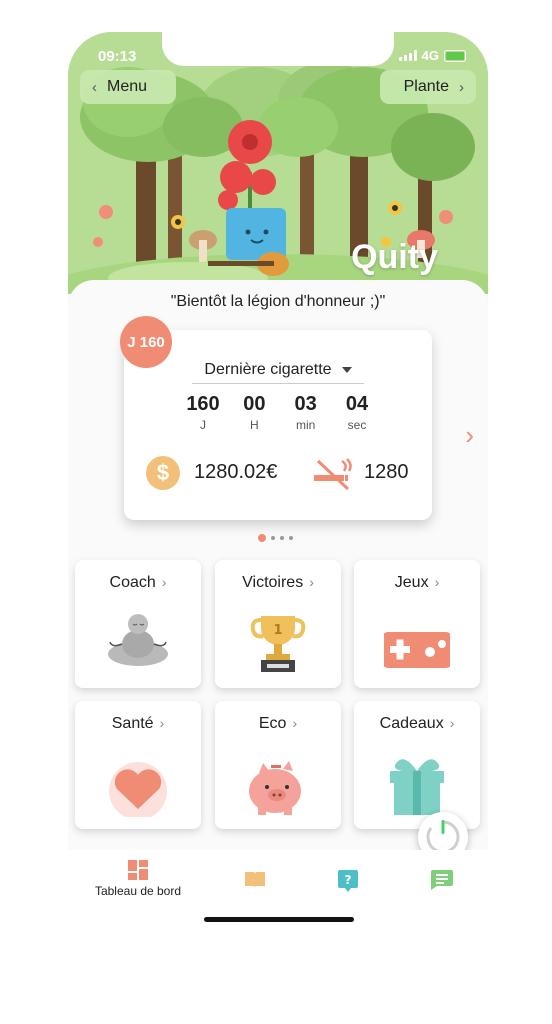 The height and width of the screenshot is (1024, 552). I want to click on tile-coach-label: Coach, so click(132, 582).